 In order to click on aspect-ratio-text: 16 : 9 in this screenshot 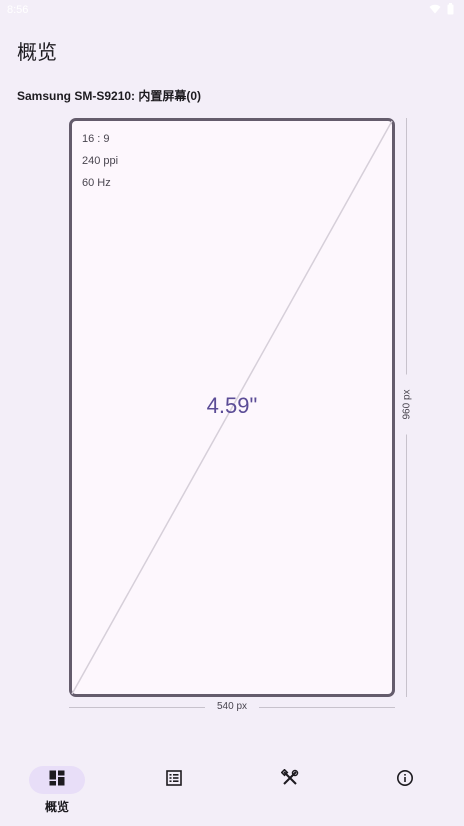, I will do `click(96, 139)`.